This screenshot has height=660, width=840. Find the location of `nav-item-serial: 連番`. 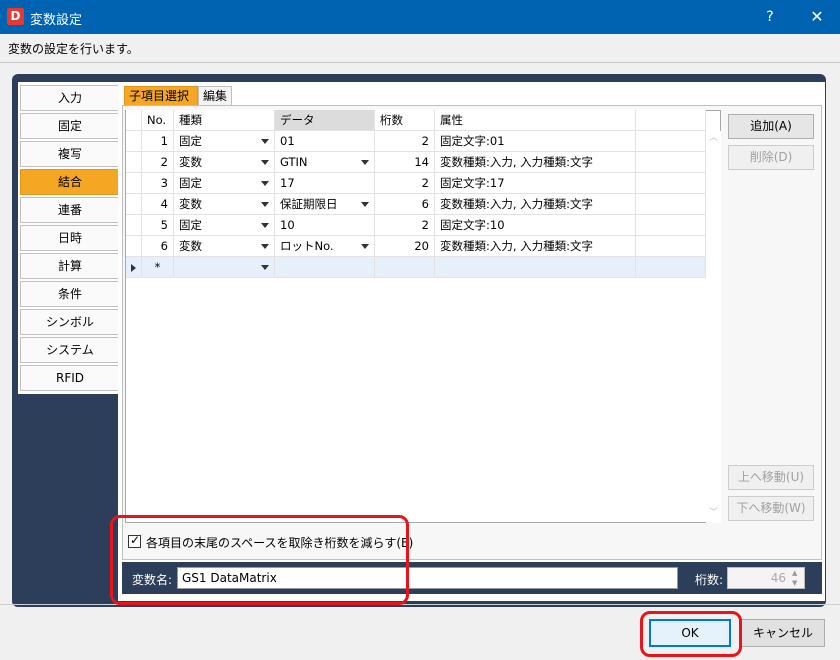

nav-item-serial: 連番 is located at coordinates (70, 210).